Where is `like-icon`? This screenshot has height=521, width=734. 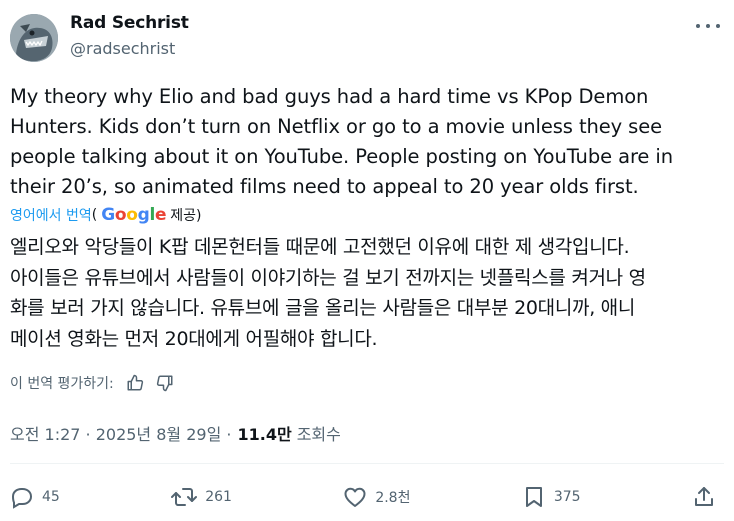
like-icon is located at coordinates (355, 497).